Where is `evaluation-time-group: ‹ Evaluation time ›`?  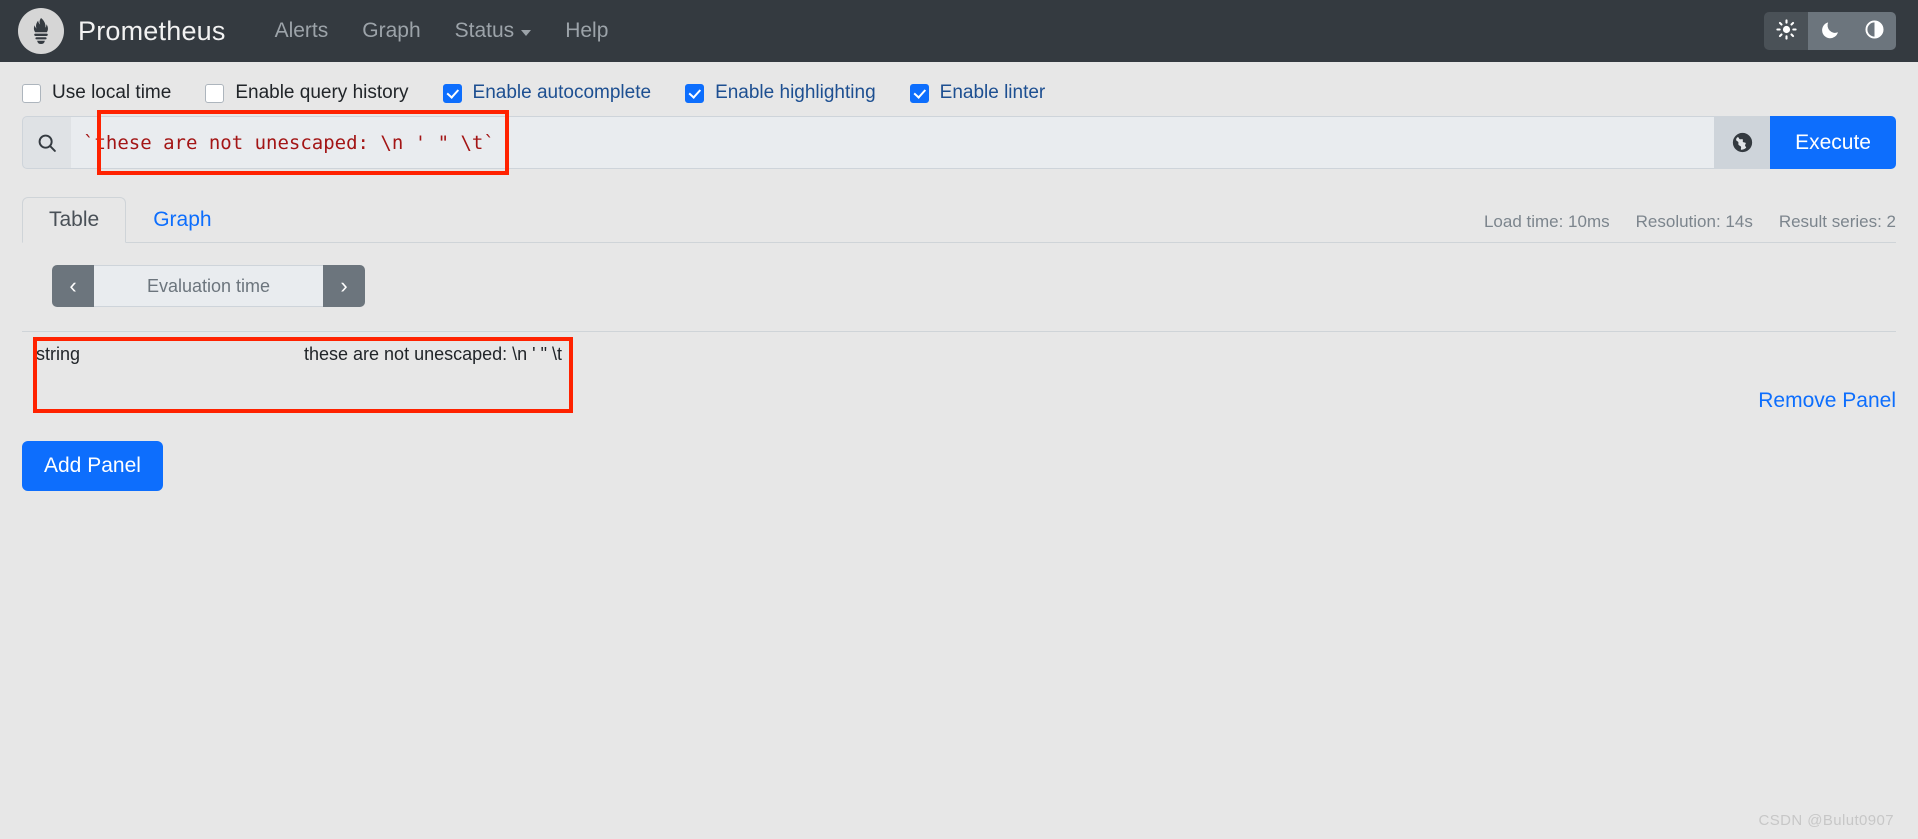
evaluation-time-group: ‹ Evaluation time › is located at coordinates (208, 286).